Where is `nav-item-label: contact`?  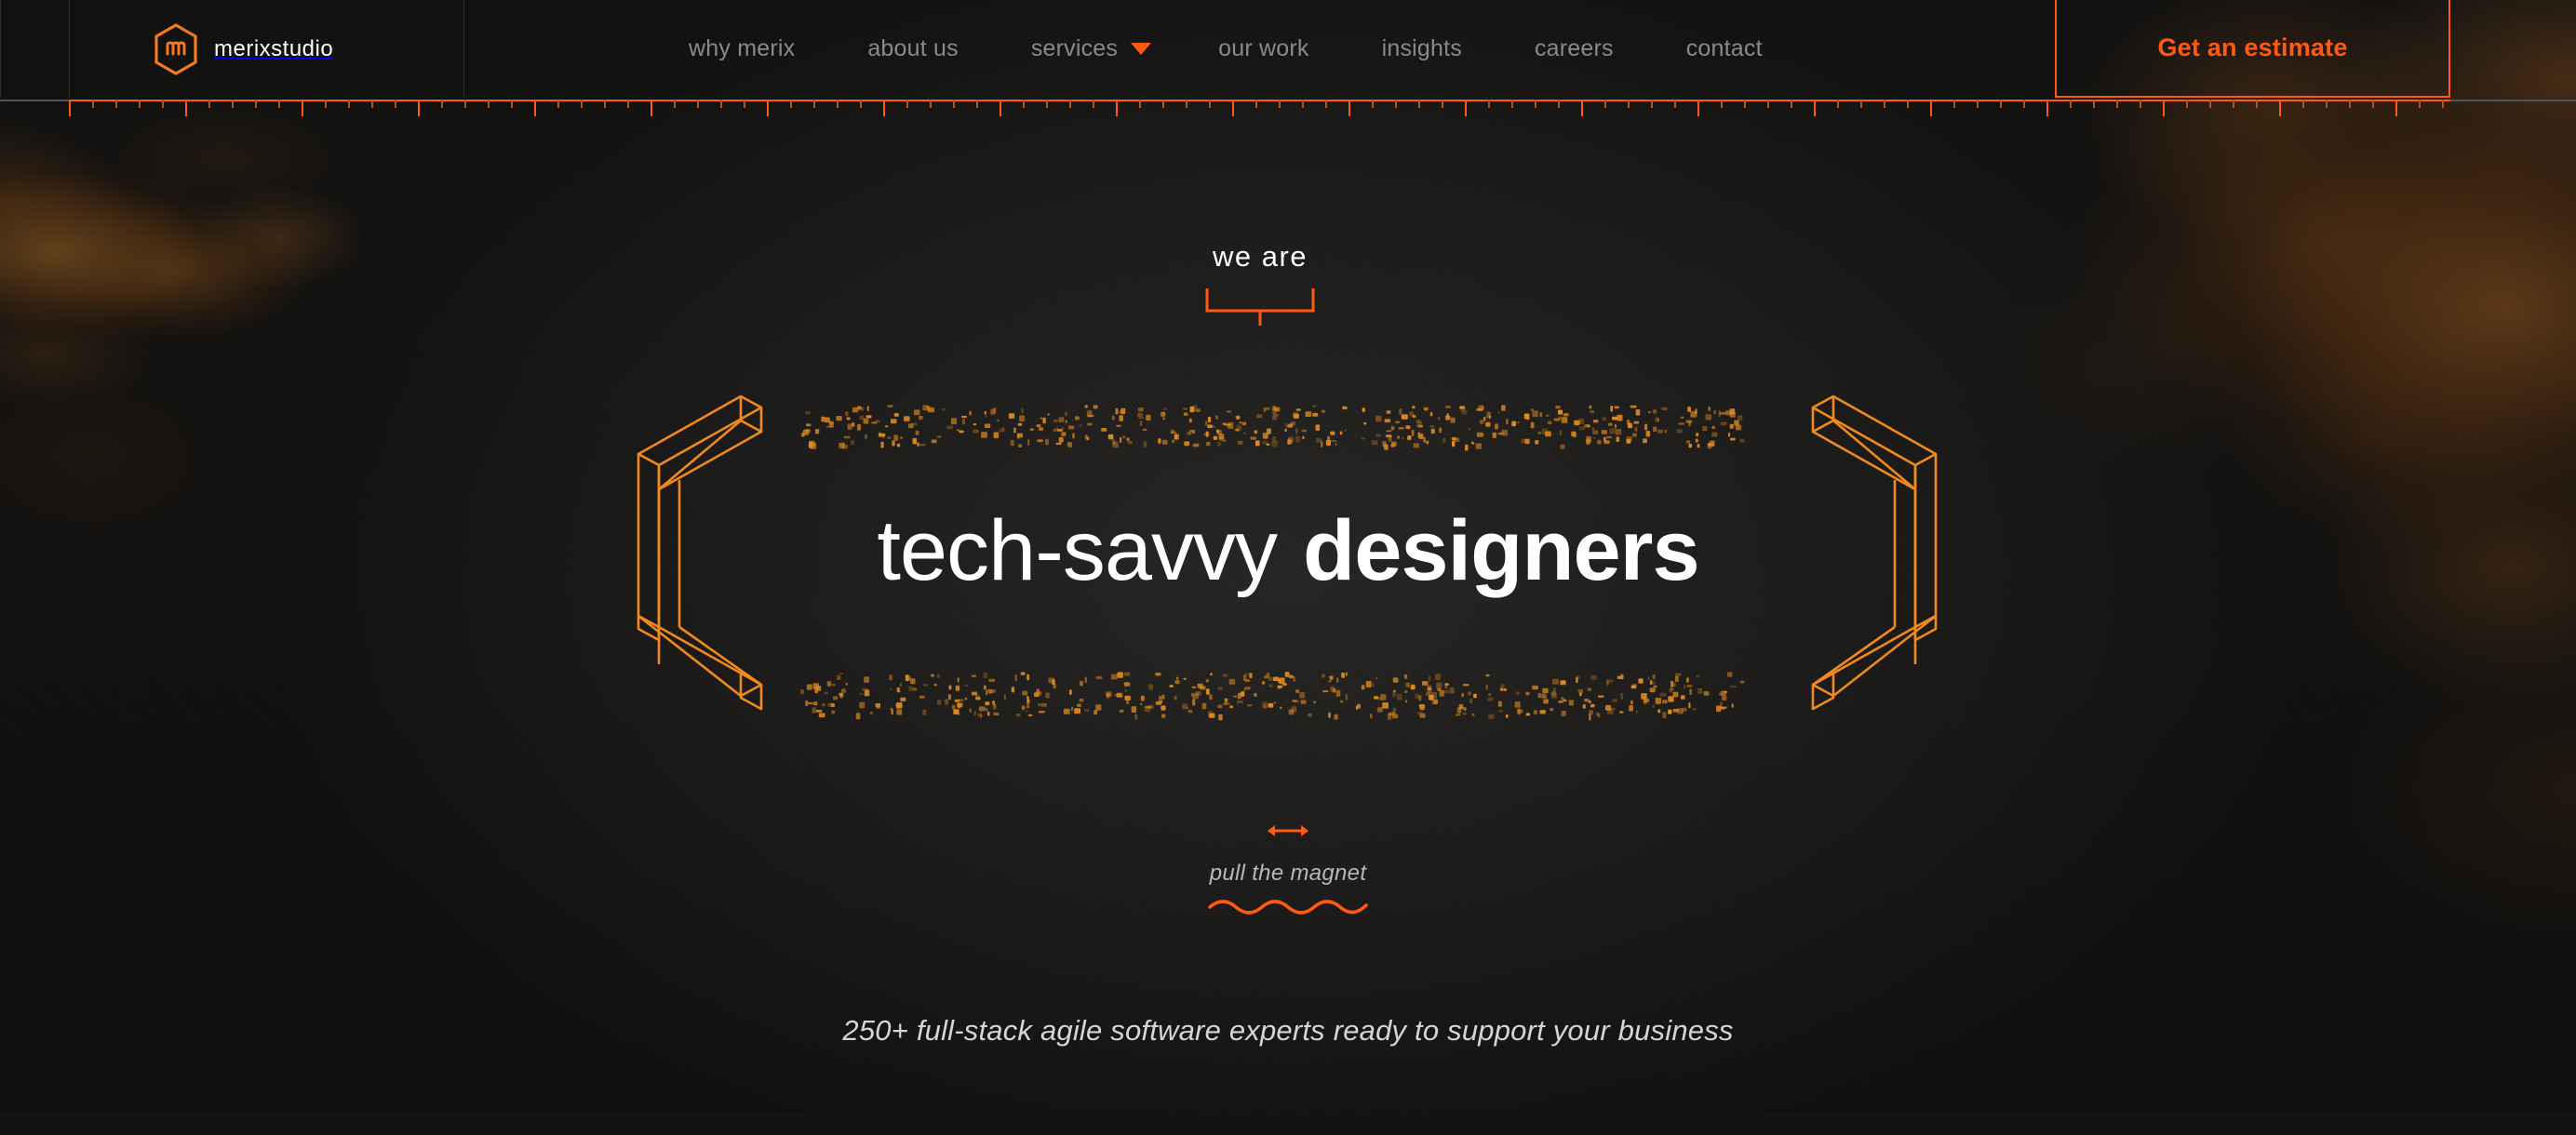 nav-item-label: contact is located at coordinates (1724, 48).